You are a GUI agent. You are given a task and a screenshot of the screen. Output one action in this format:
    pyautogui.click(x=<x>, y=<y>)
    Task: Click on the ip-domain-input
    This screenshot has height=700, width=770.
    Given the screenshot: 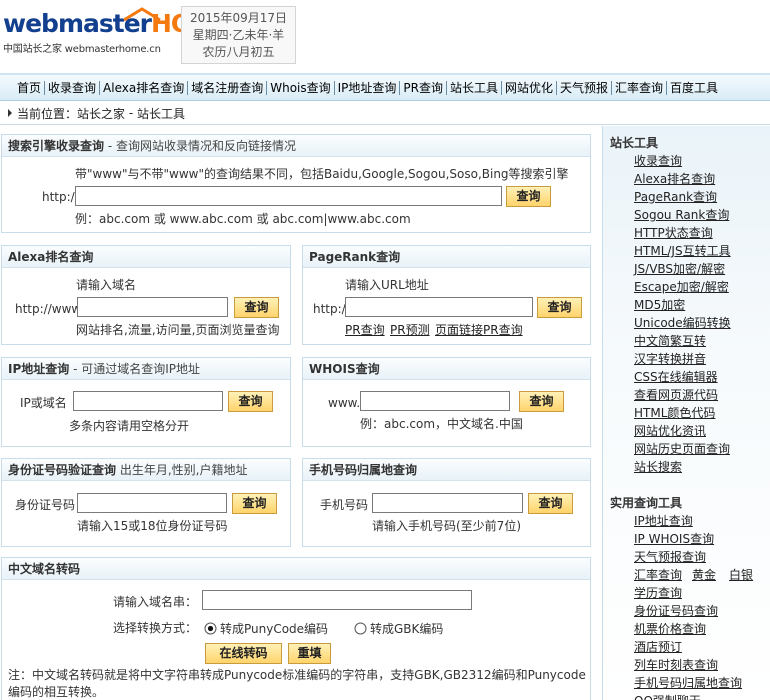 What is the action you would take?
    pyautogui.click(x=148, y=401)
    